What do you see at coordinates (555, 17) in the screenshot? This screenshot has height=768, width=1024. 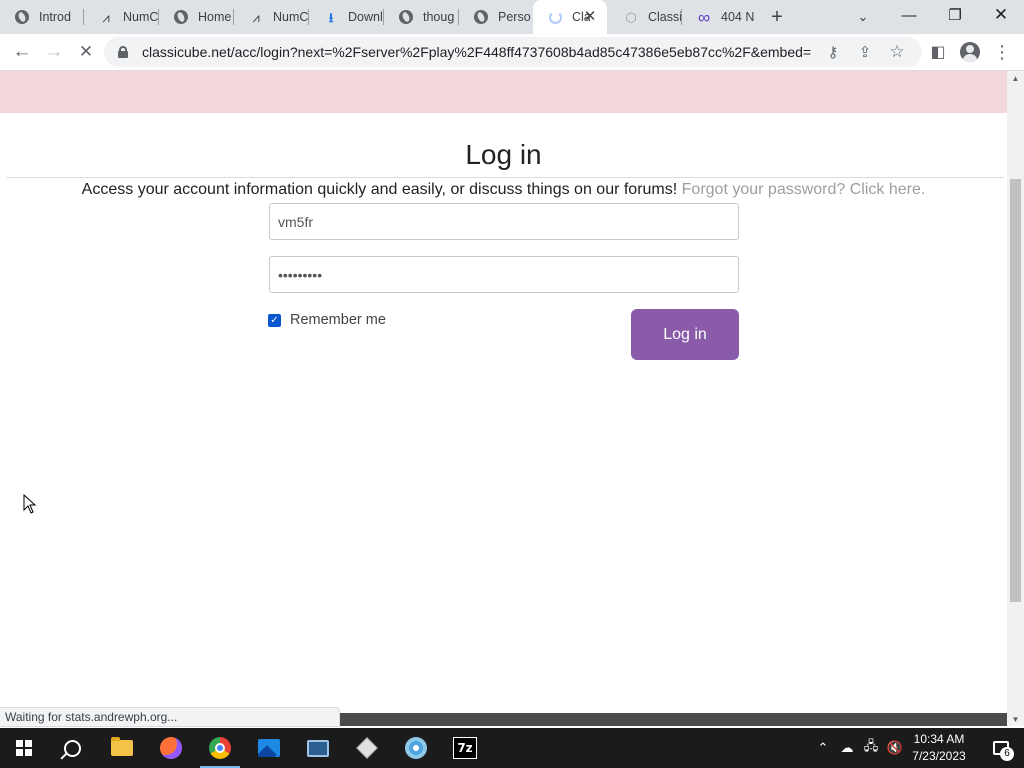 I see `loading-spinner-icon` at bounding box center [555, 17].